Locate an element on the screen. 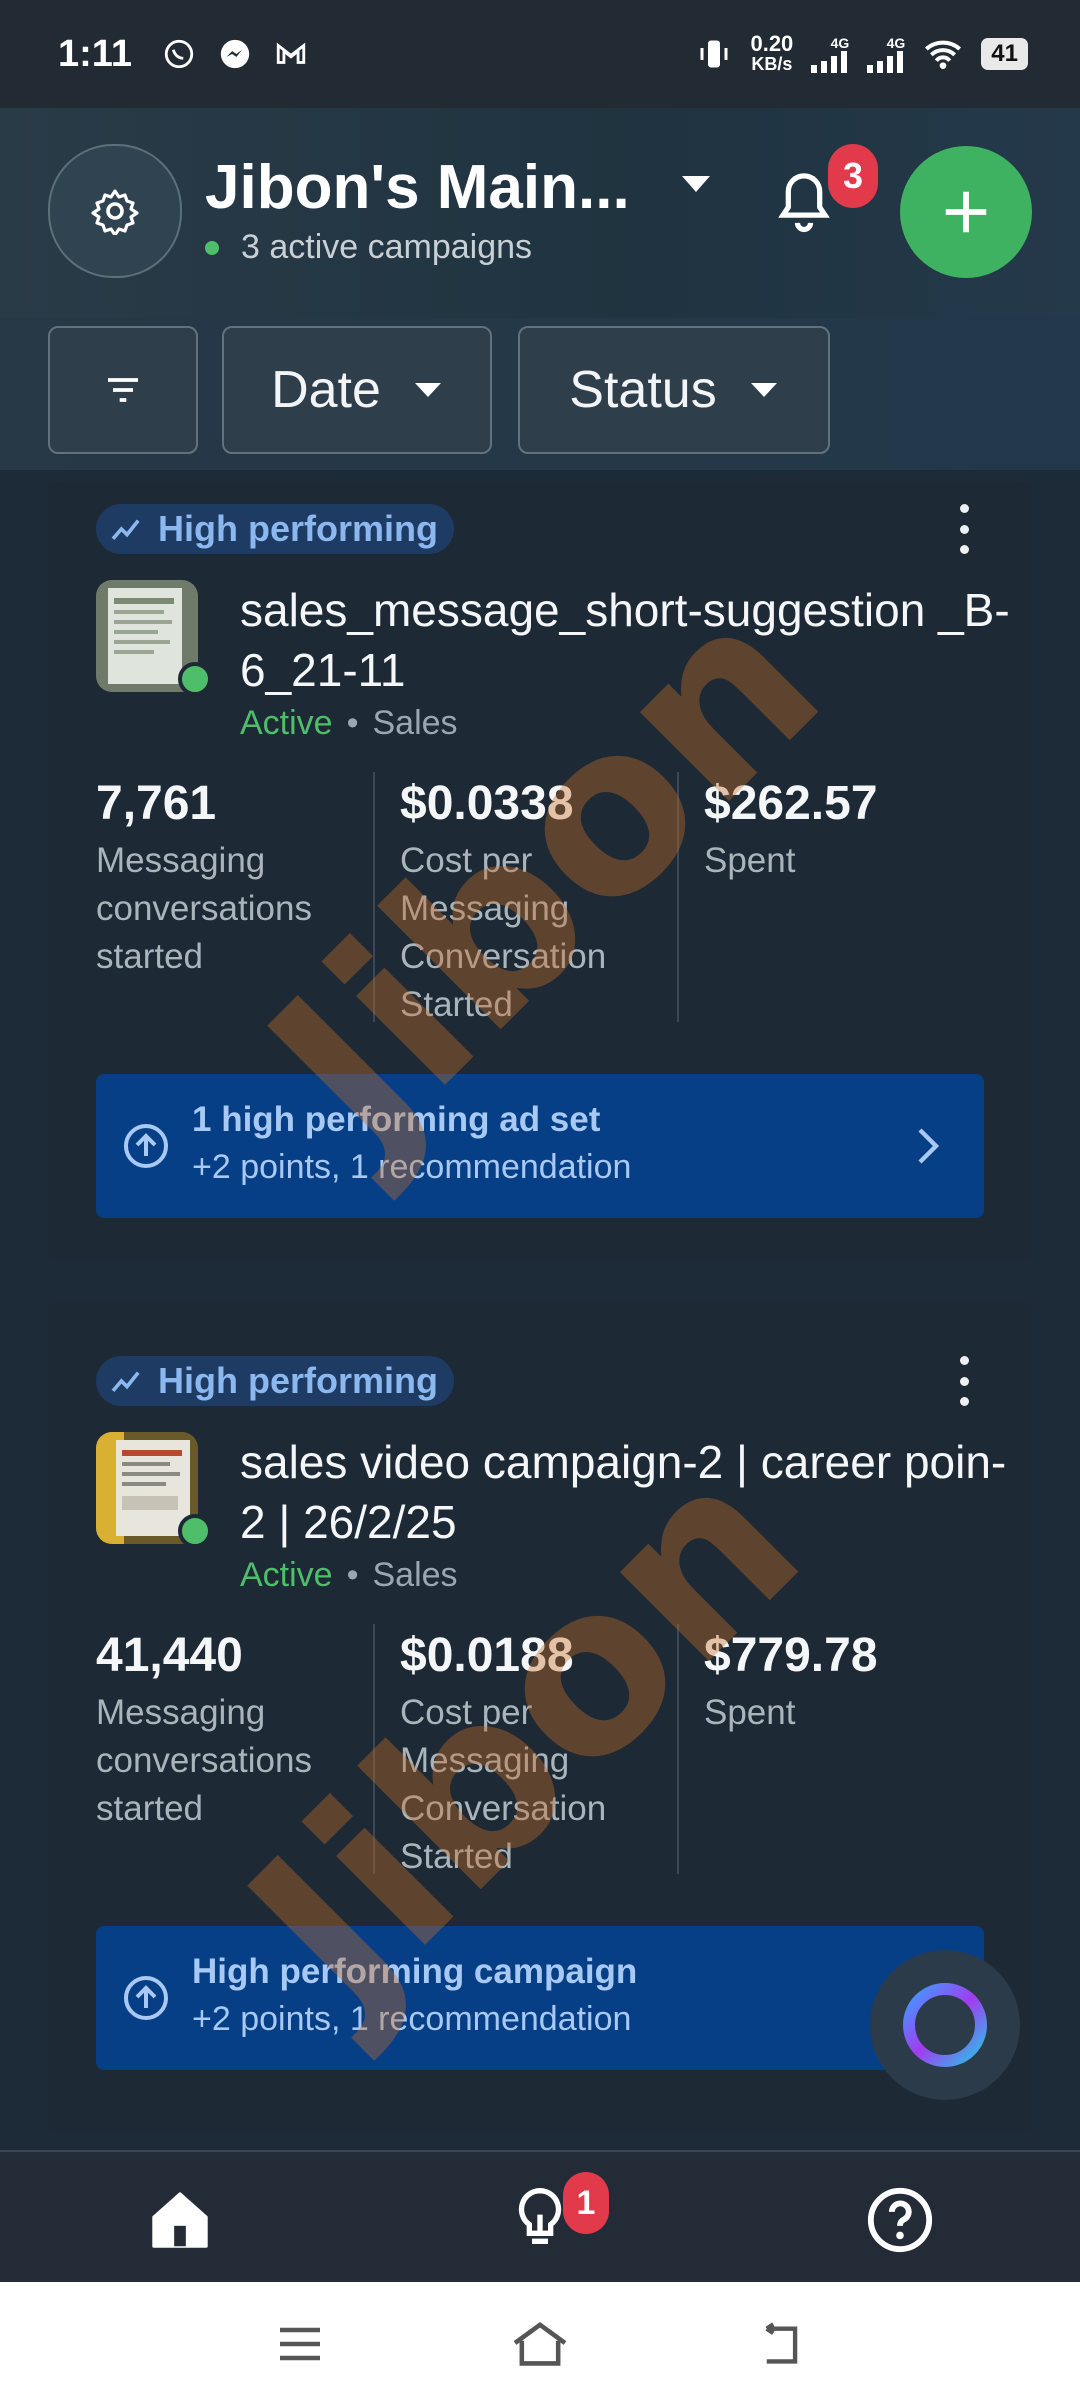  metric-spent: $262.57 Spent is located at coordinates (791, 828).